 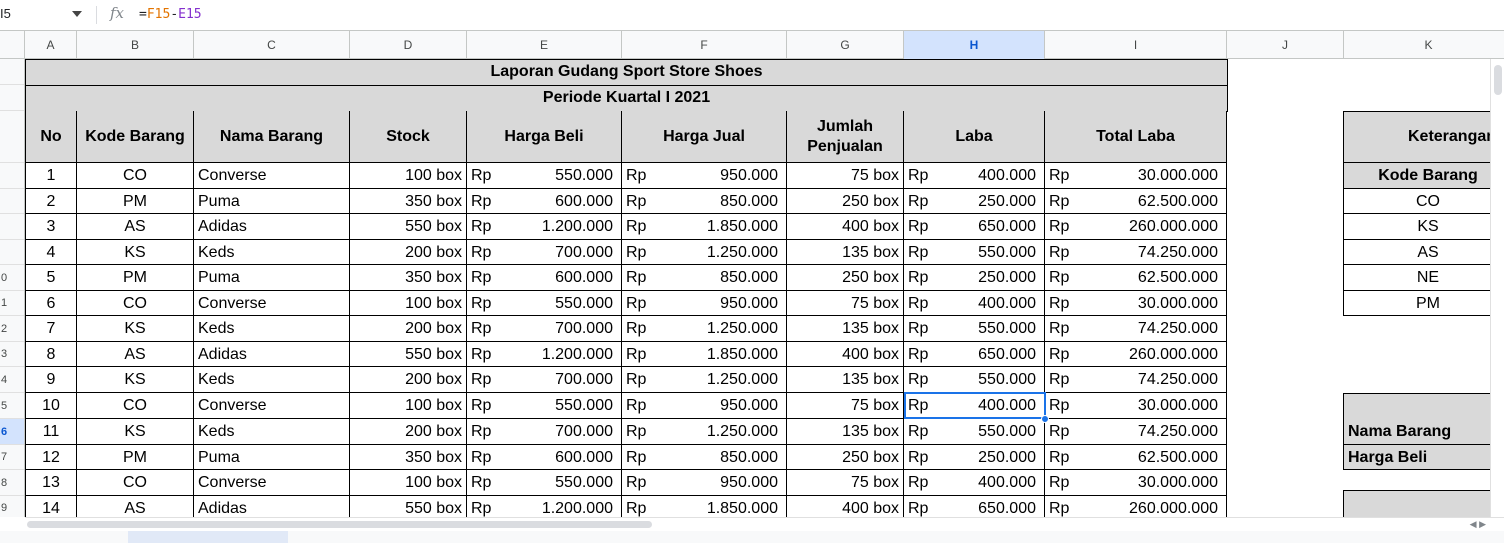 What do you see at coordinates (12, 380) in the screenshot?
I see `row-header: 4` at bounding box center [12, 380].